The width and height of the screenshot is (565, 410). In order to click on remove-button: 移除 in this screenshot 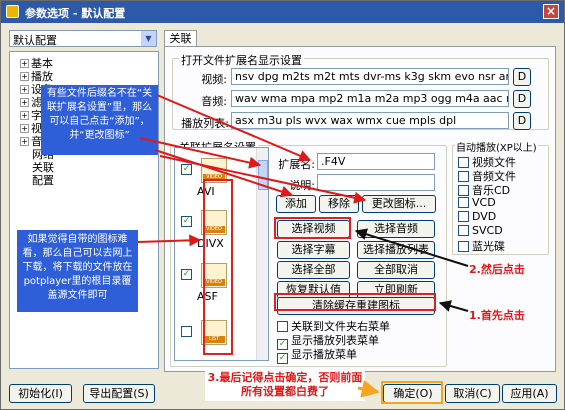, I will do `click(339, 204)`.